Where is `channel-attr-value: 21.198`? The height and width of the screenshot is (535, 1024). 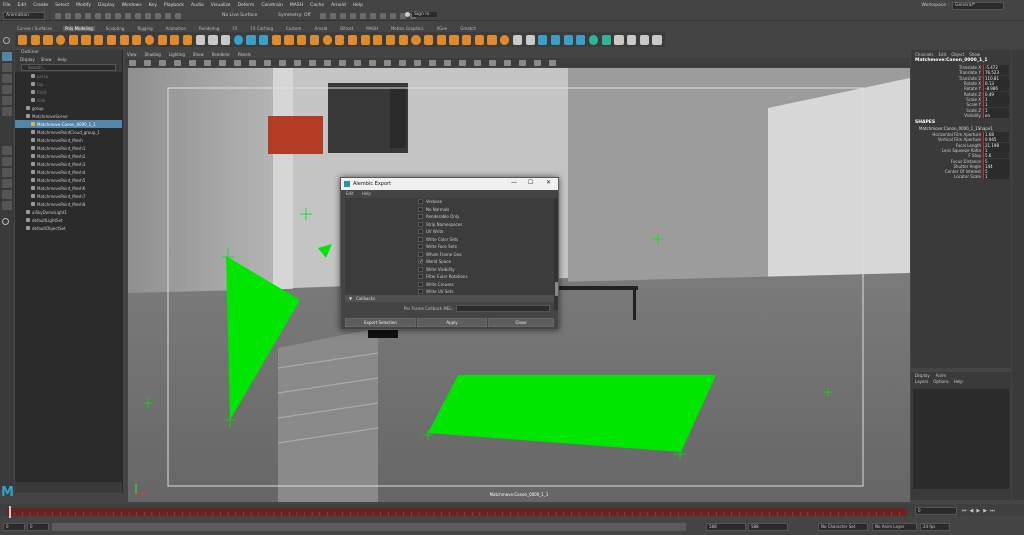 channel-attr-value: 21.198 is located at coordinates (996, 145).